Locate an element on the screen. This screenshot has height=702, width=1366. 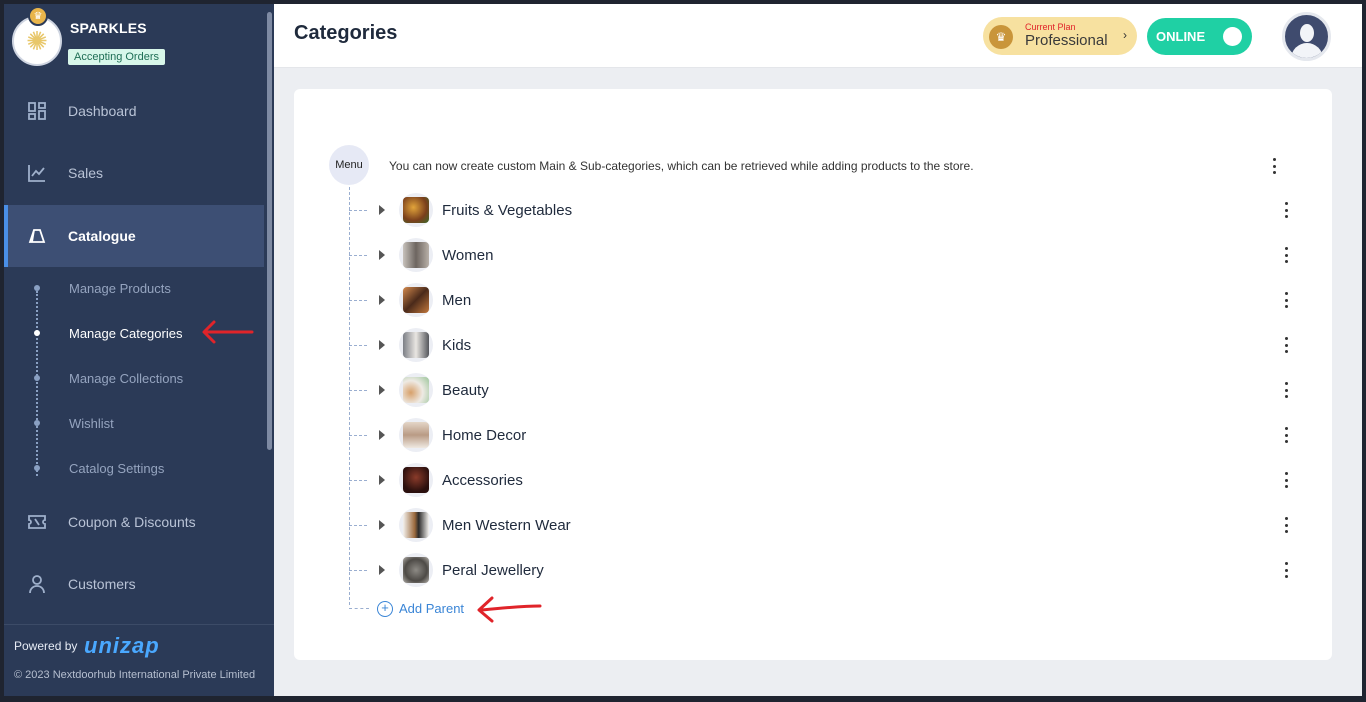
category-row: Beauty is located at coordinates (824, 390).